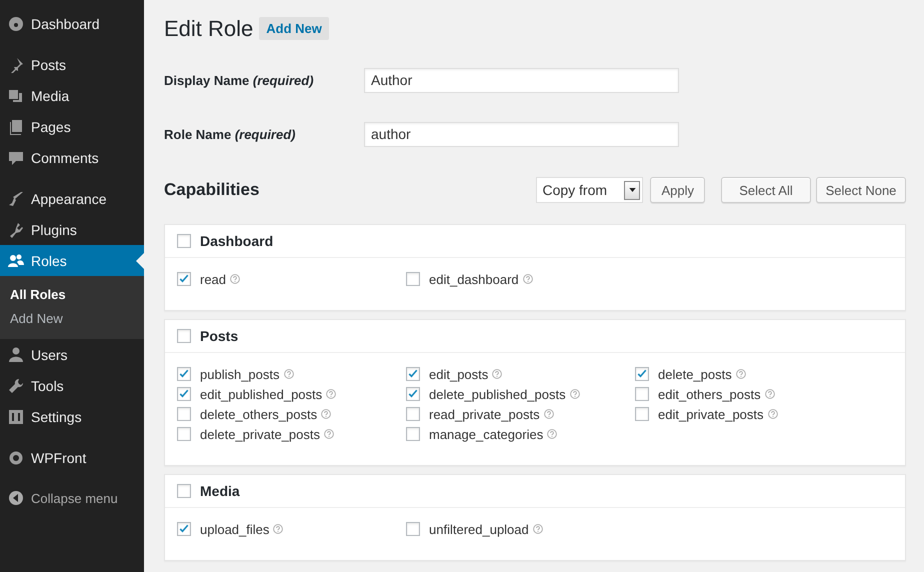  I want to click on menu-item: Media, so click(72, 95).